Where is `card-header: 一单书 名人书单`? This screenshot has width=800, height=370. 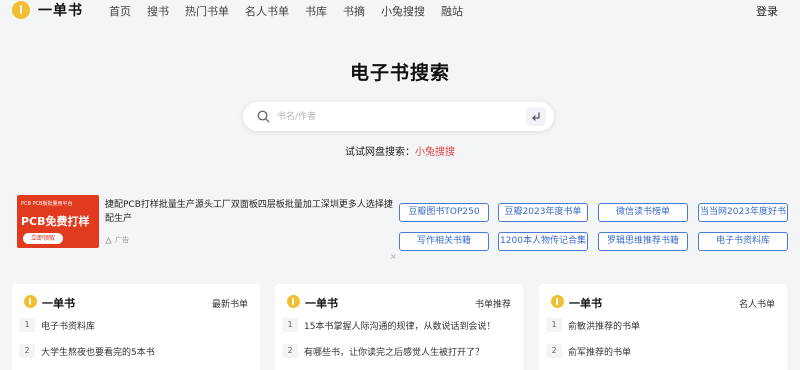 card-header: 一单书 名人书单 is located at coordinates (663, 302).